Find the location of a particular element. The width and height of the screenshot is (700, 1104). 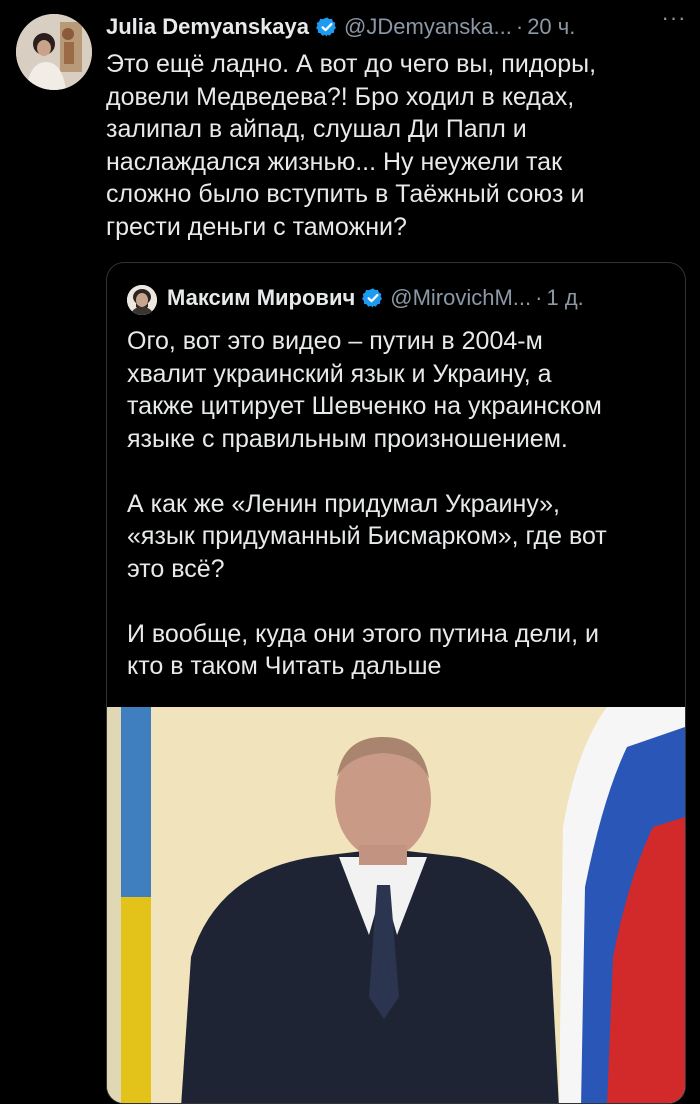

quoted-tweet-header: Максим Мирович @MirovichM... · 1 д. is located at coordinates (422, 298).